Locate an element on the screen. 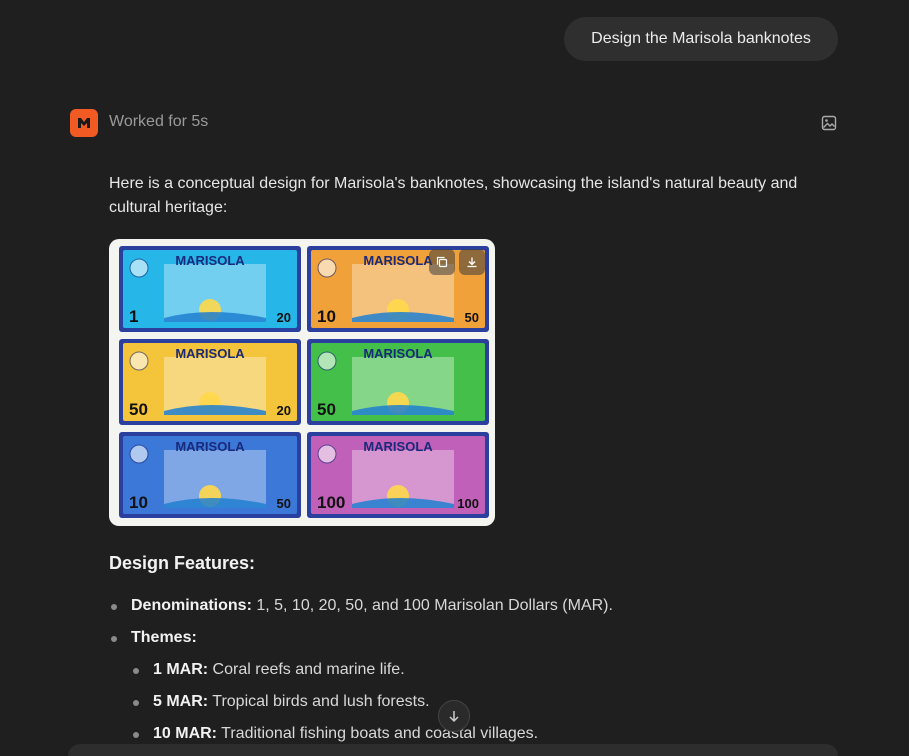 The width and height of the screenshot is (909, 756). feature-term: Denominations: is located at coordinates (191, 605).